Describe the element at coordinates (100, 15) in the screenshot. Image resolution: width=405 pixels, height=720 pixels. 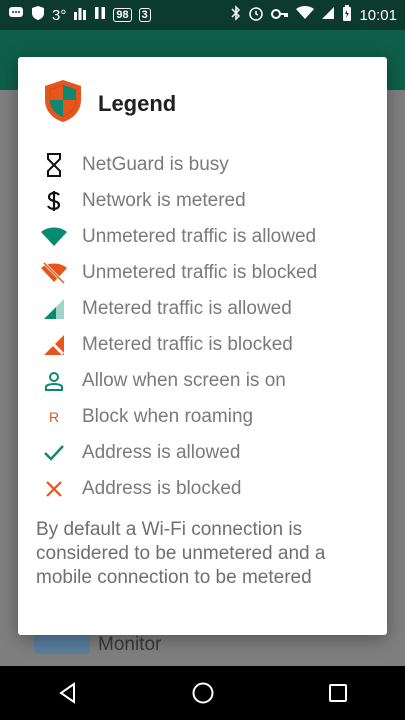
I see `pause-icon` at that location.